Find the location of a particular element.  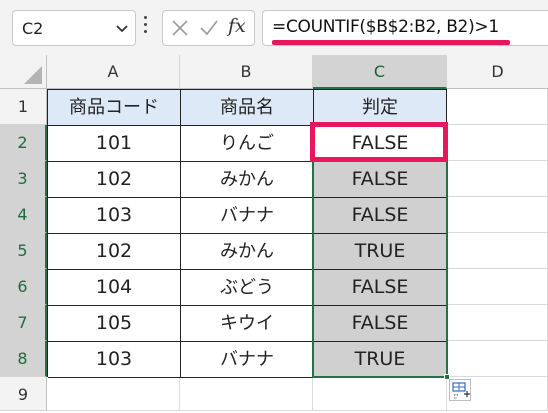

column-header-d: D is located at coordinates (497, 72).